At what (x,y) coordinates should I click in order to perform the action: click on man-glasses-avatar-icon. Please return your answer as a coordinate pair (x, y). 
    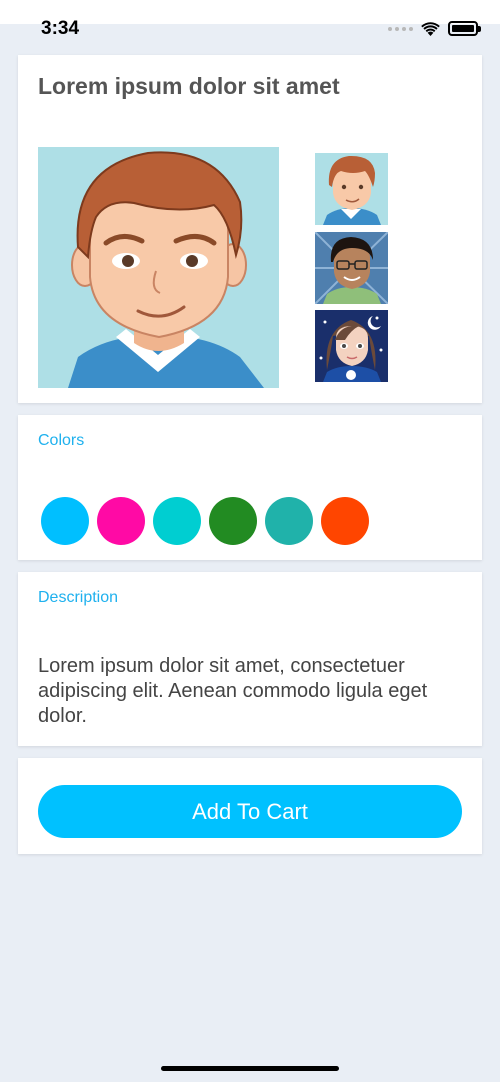
    Looking at the image, I should click on (351, 268).